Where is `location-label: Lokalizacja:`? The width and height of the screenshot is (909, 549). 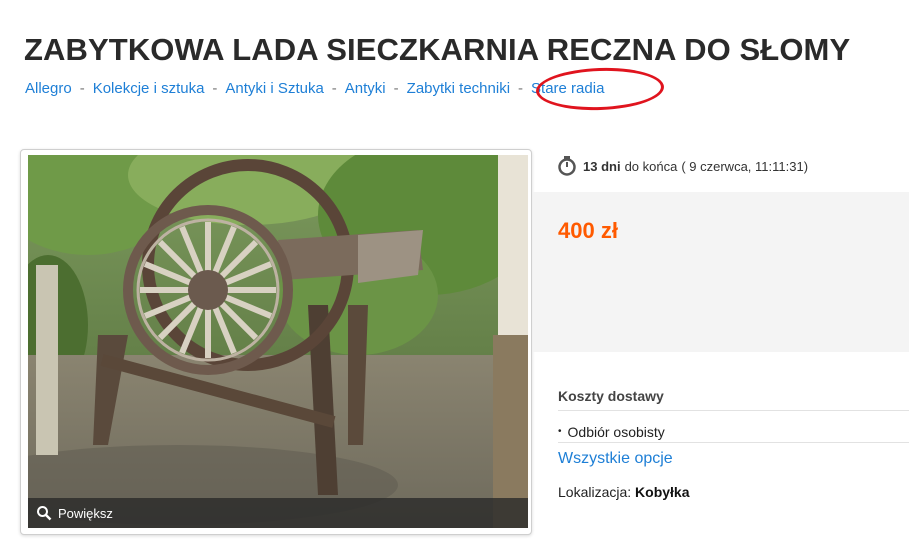 location-label: Lokalizacja: is located at coordinates (595, 492).